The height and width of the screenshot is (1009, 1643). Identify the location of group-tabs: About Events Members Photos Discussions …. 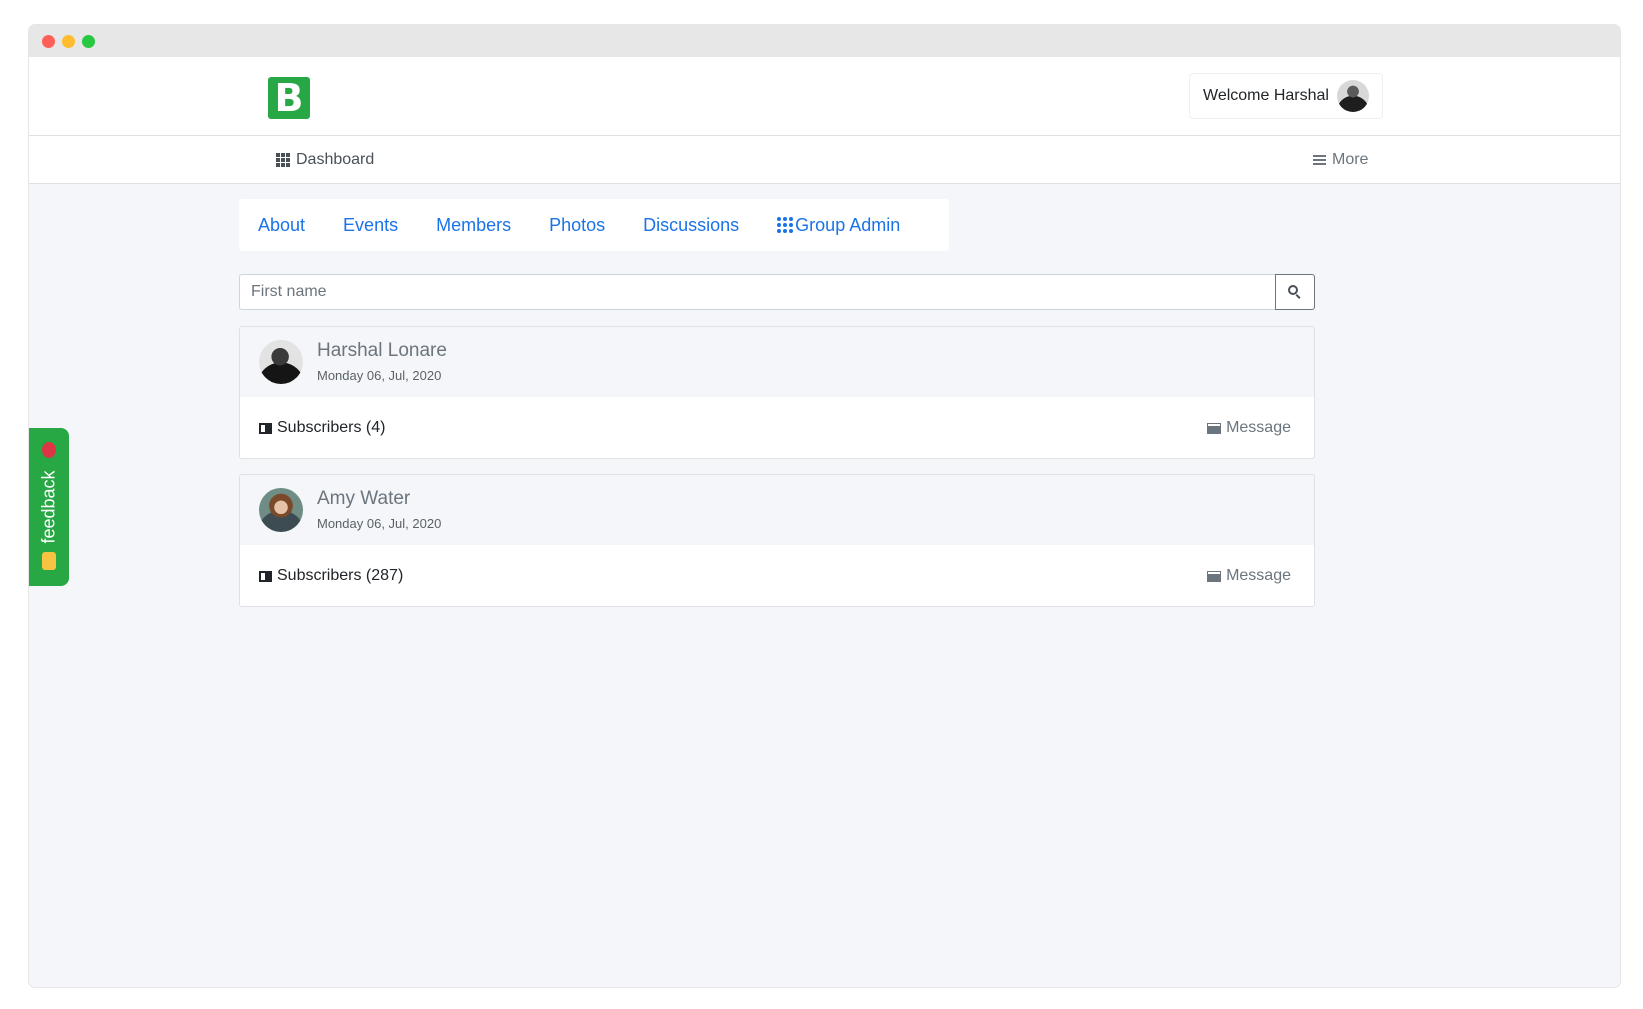
(594, 225).